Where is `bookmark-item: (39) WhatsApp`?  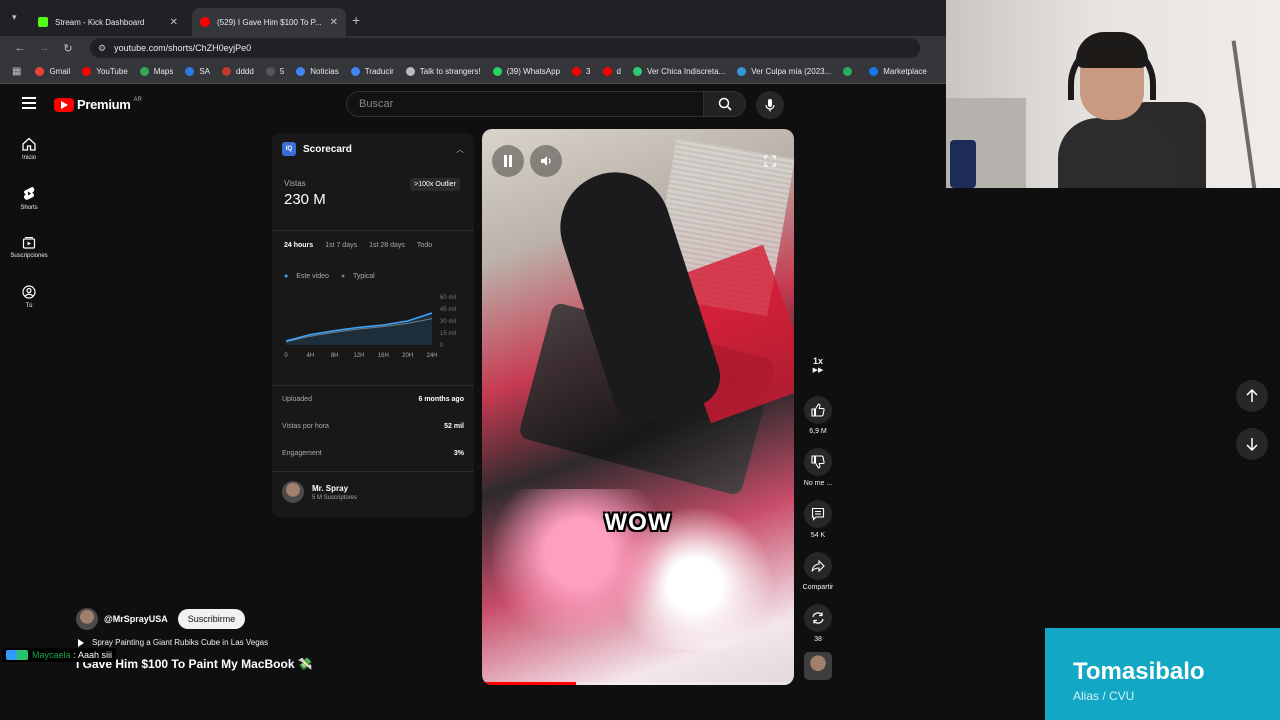 bookmark-item: (39) WhatsApp is located at coordinates (526, 71).